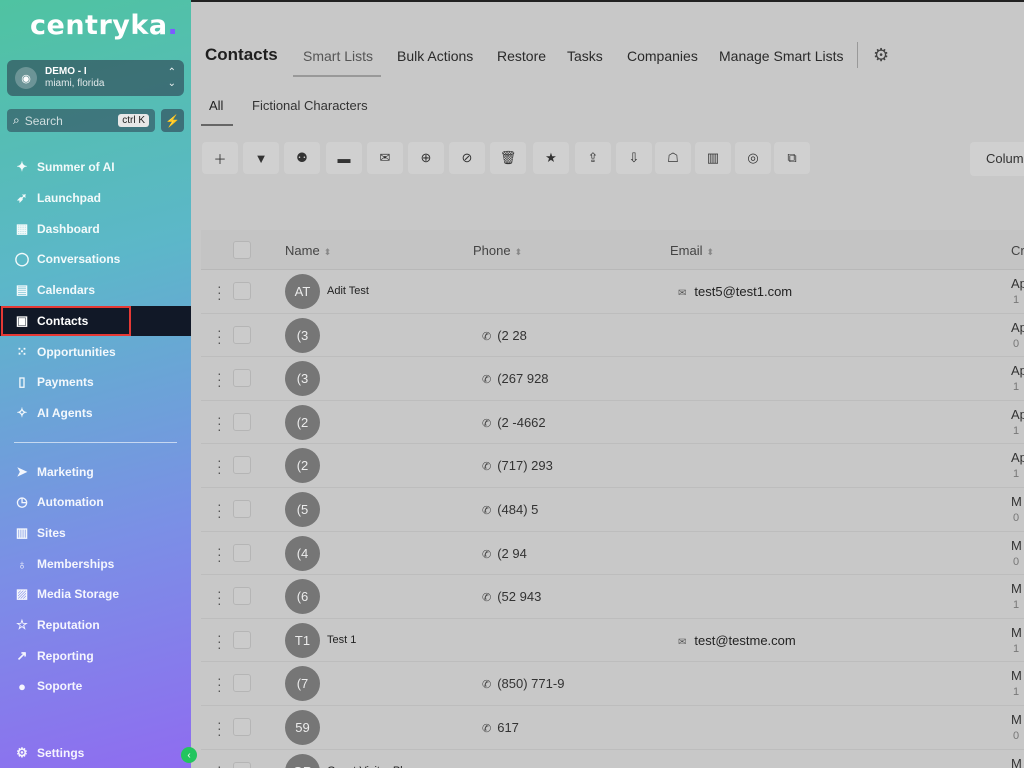 Image resolution: width=1024 pixels, height=768 pixels. I want to click on avatar: (6, so click(302, 597).